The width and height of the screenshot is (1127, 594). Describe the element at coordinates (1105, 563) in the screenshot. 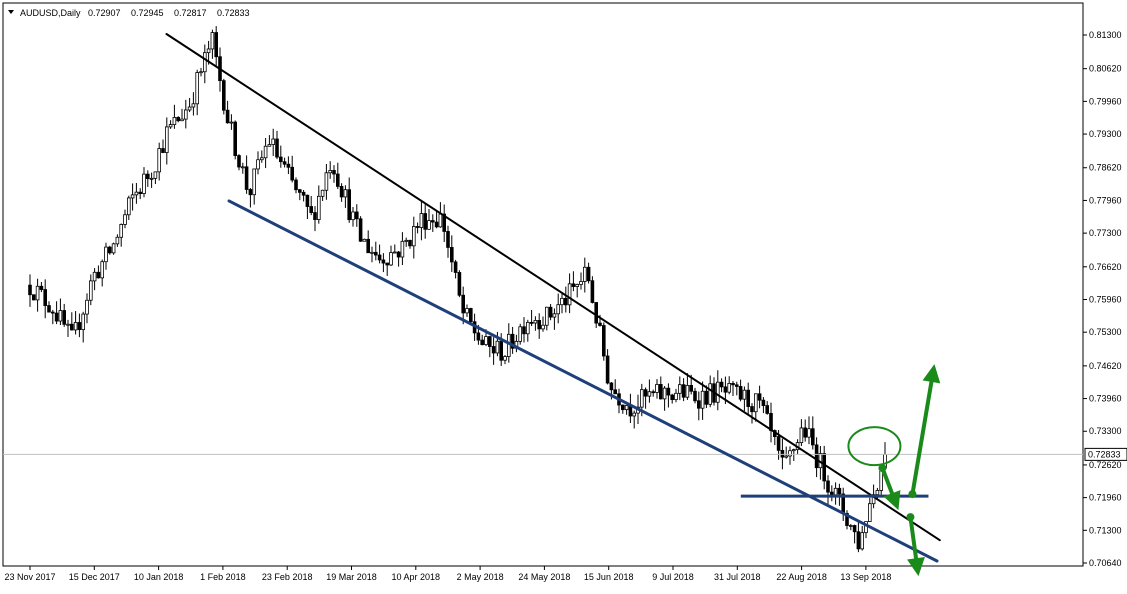

I see `y-tick-label: 0.70640` at that location.